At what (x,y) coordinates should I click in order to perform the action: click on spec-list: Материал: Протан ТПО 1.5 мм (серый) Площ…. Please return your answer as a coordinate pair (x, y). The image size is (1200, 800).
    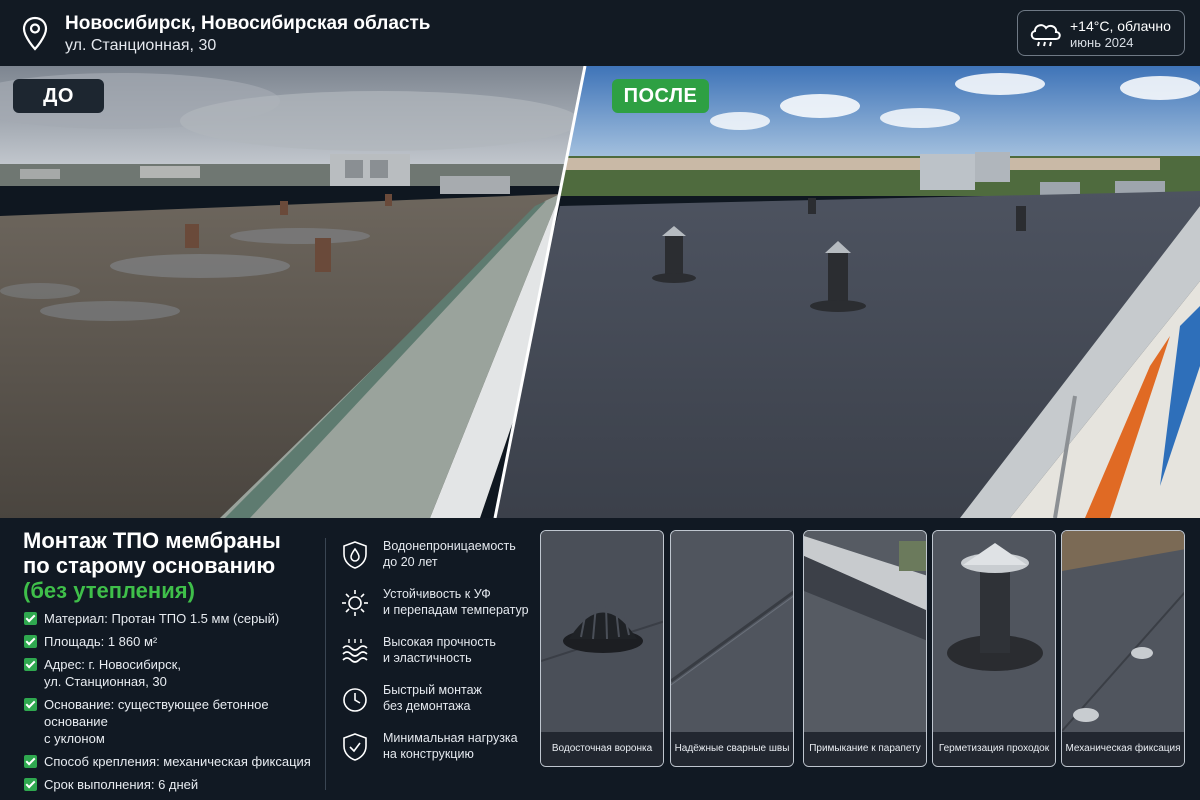
    Looking at the image, I should click on (174, 704).